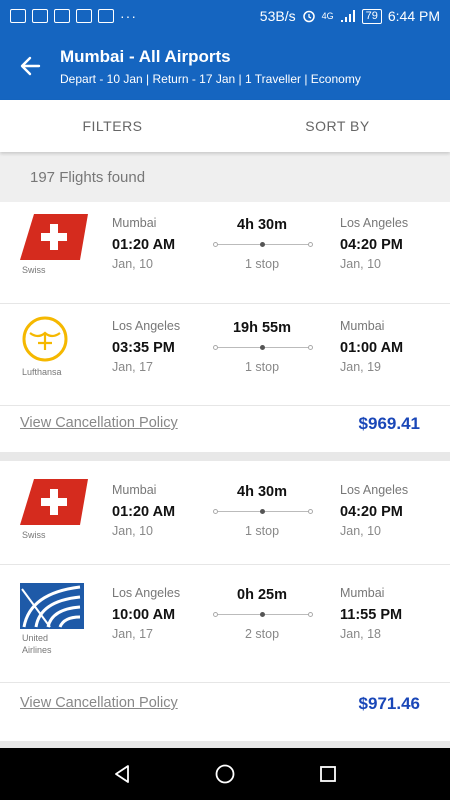 Image resolution: width=450 pixels, height=800 pixels. Describe the element at coordinates (371, 615) in the screenshot. I see `arrival-time: 11:55 PM` at that location.